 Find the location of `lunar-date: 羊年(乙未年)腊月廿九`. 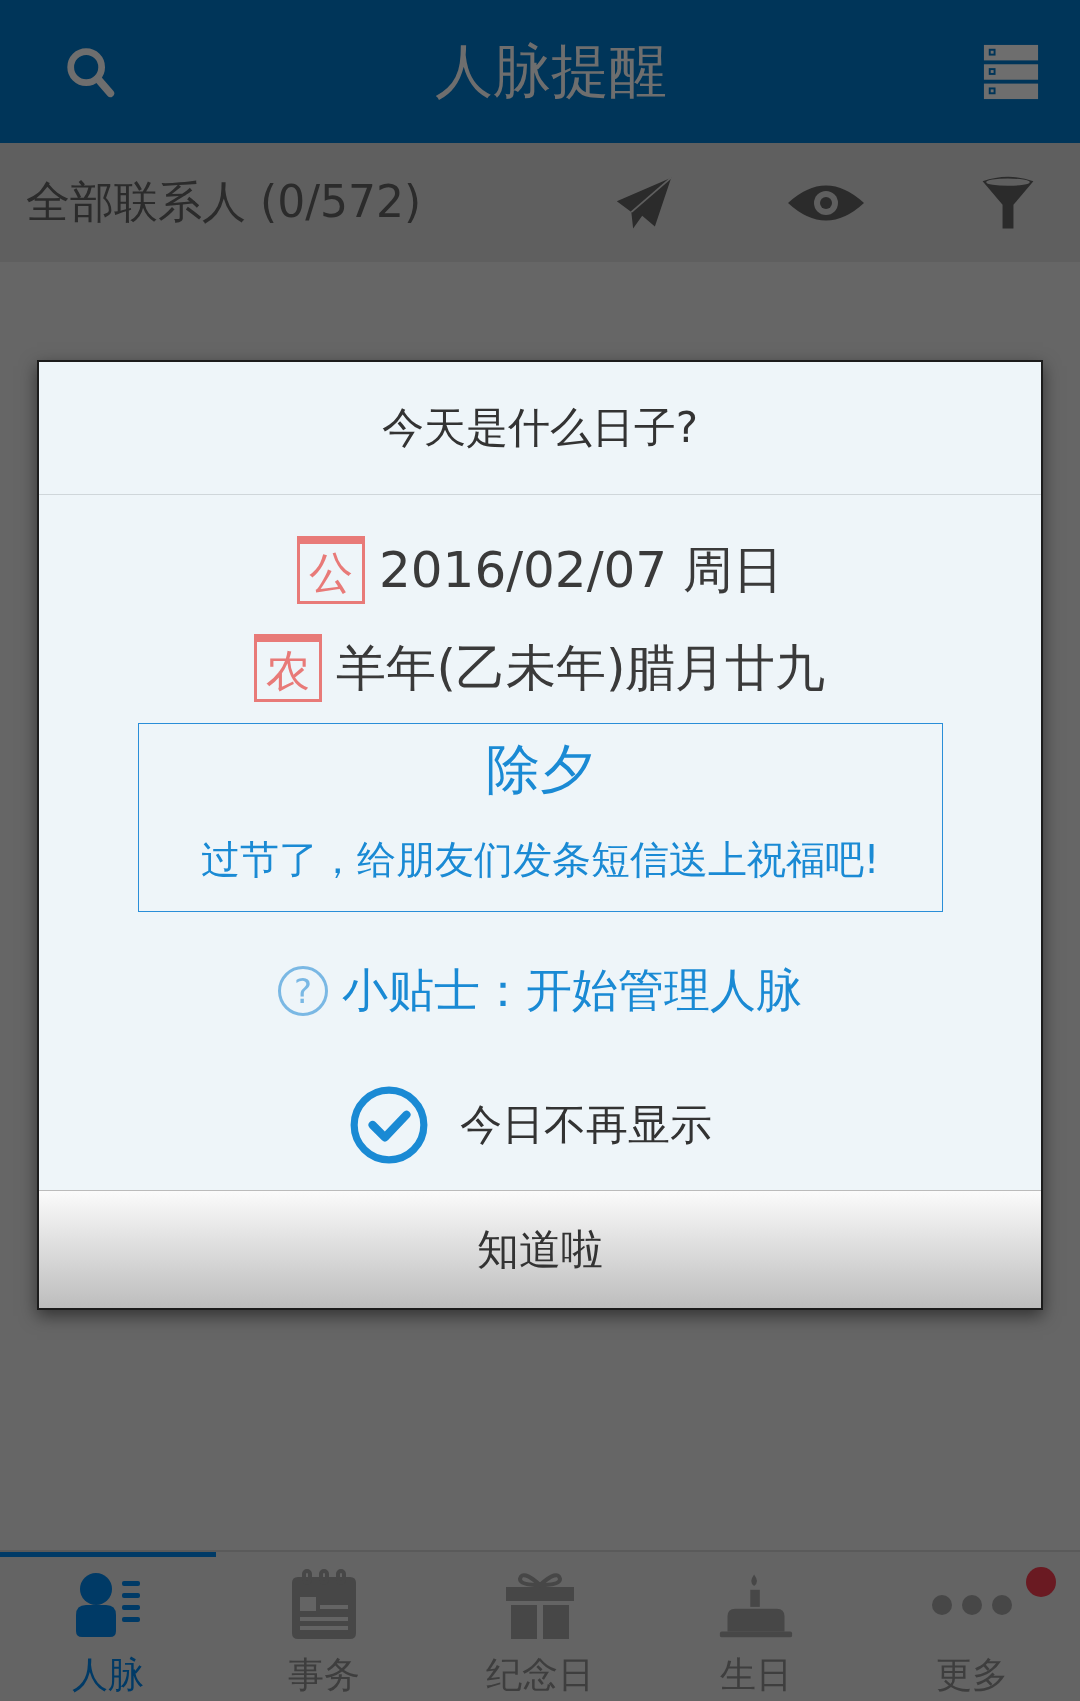

lunar-date: 羊年(乙未年)腊月廿九 is located at coordinates (581, 668).